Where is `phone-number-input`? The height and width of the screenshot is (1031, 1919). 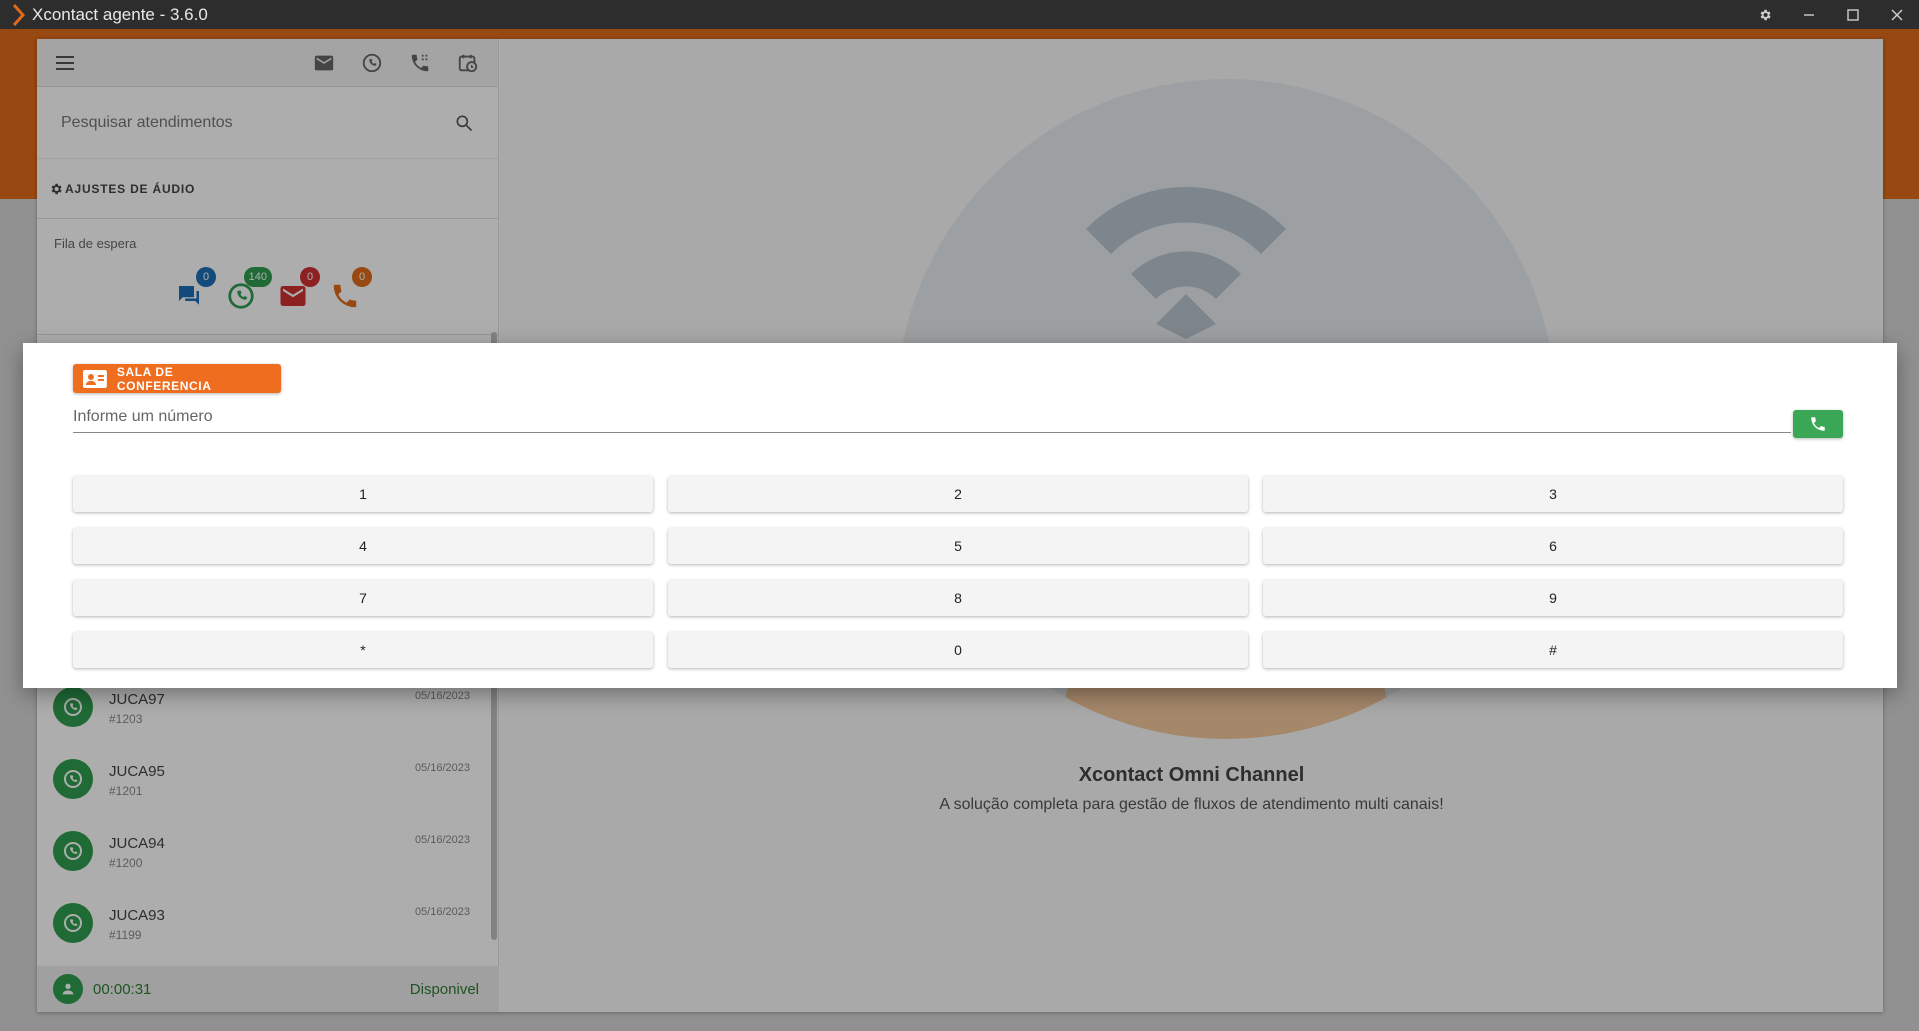
phone-number-input is located at coordinates (932, 413).